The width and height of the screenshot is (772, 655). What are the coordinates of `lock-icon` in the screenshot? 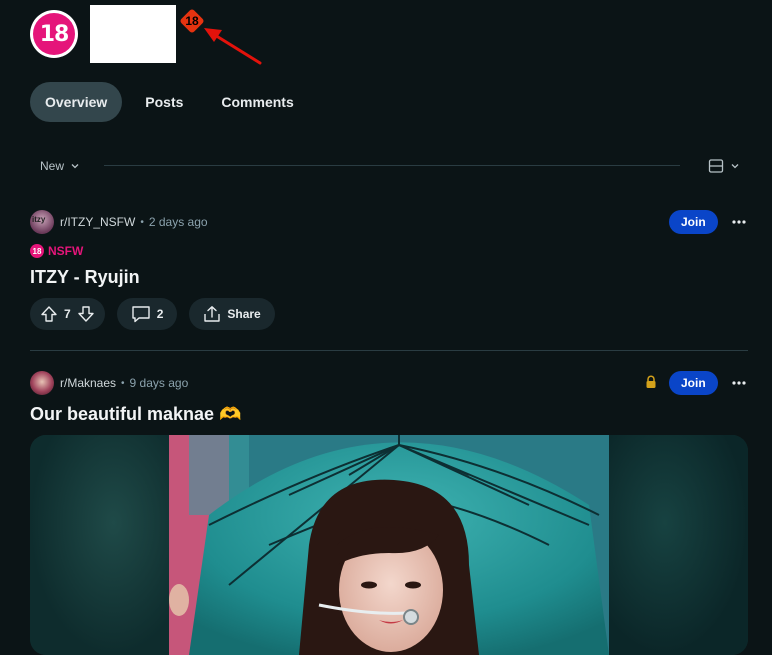 It's located at (651, 381).